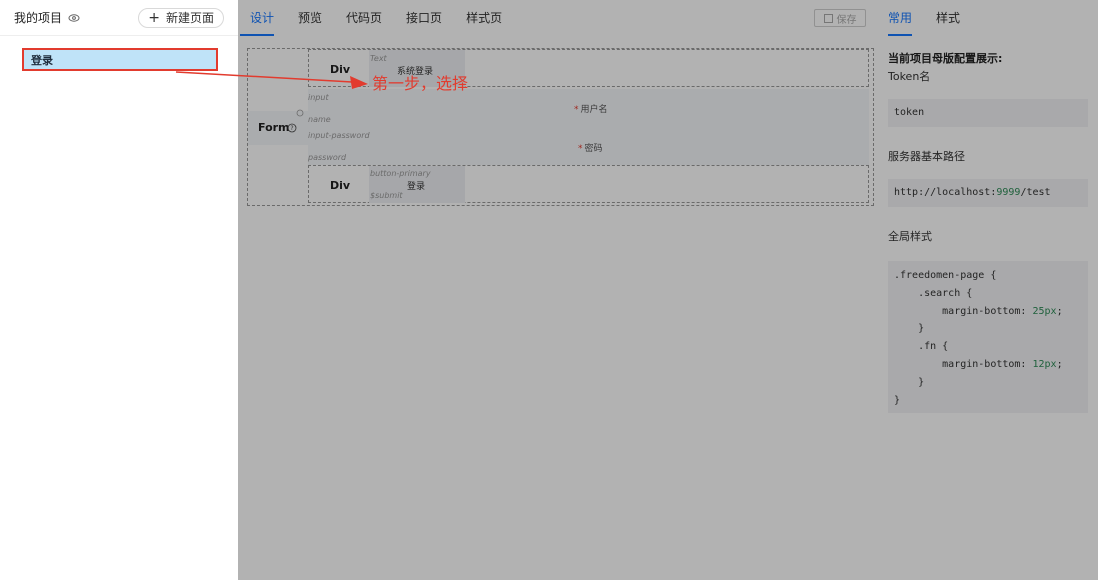 This screenshot has height=580, width=1098. Describe the element at coordinates (945, 58) in the screenshot. I see `config-heading: 当前项目母版配置展示:` at that location.